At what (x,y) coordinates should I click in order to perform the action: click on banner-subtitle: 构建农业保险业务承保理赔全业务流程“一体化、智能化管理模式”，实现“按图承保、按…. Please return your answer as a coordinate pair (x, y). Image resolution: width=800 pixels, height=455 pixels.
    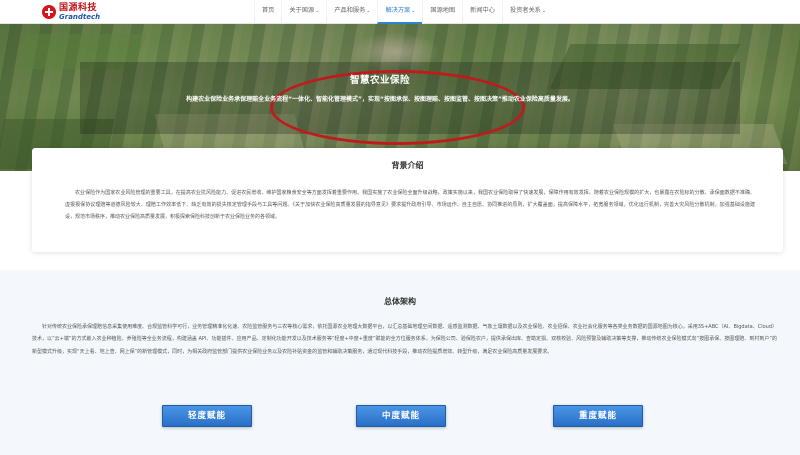
    Looking at the image, I should click on (380, 99).